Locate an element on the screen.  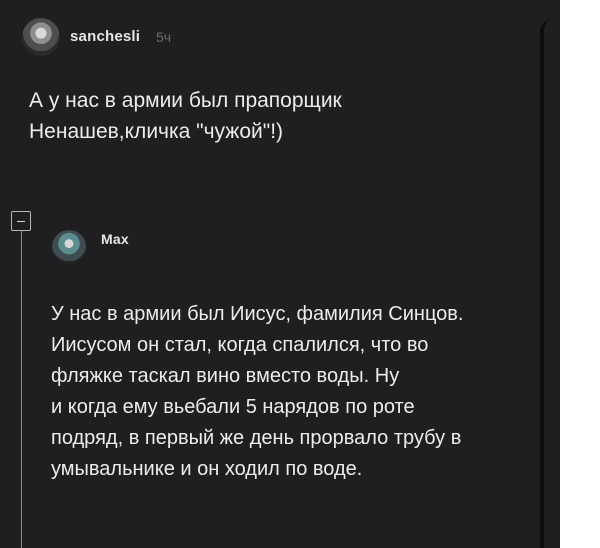
outer-background is located at coordinates (580, 274).